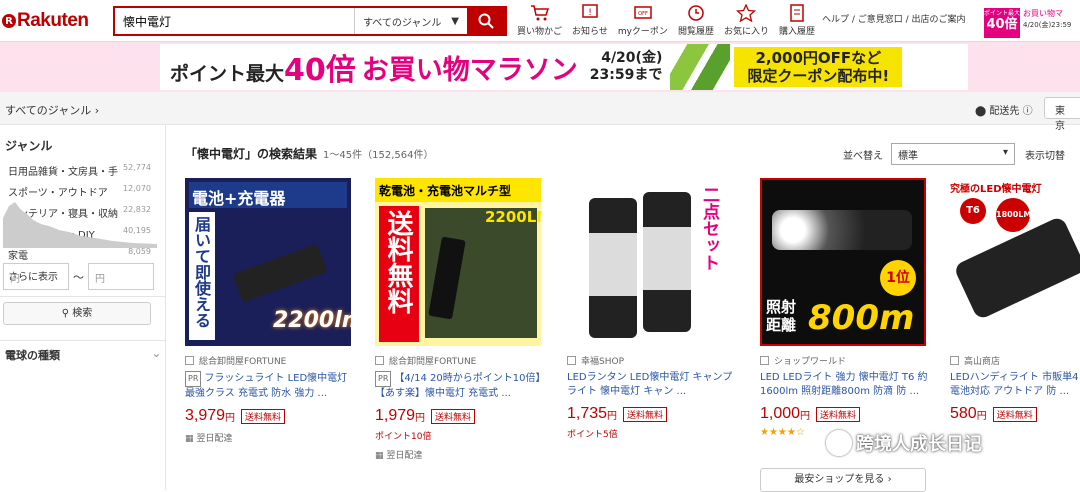 This screenshot has height=492, width=1080. Describe the element at coordinates (592, 435) in the screenshot. I see `points-label: ポイント5倍` at that location.